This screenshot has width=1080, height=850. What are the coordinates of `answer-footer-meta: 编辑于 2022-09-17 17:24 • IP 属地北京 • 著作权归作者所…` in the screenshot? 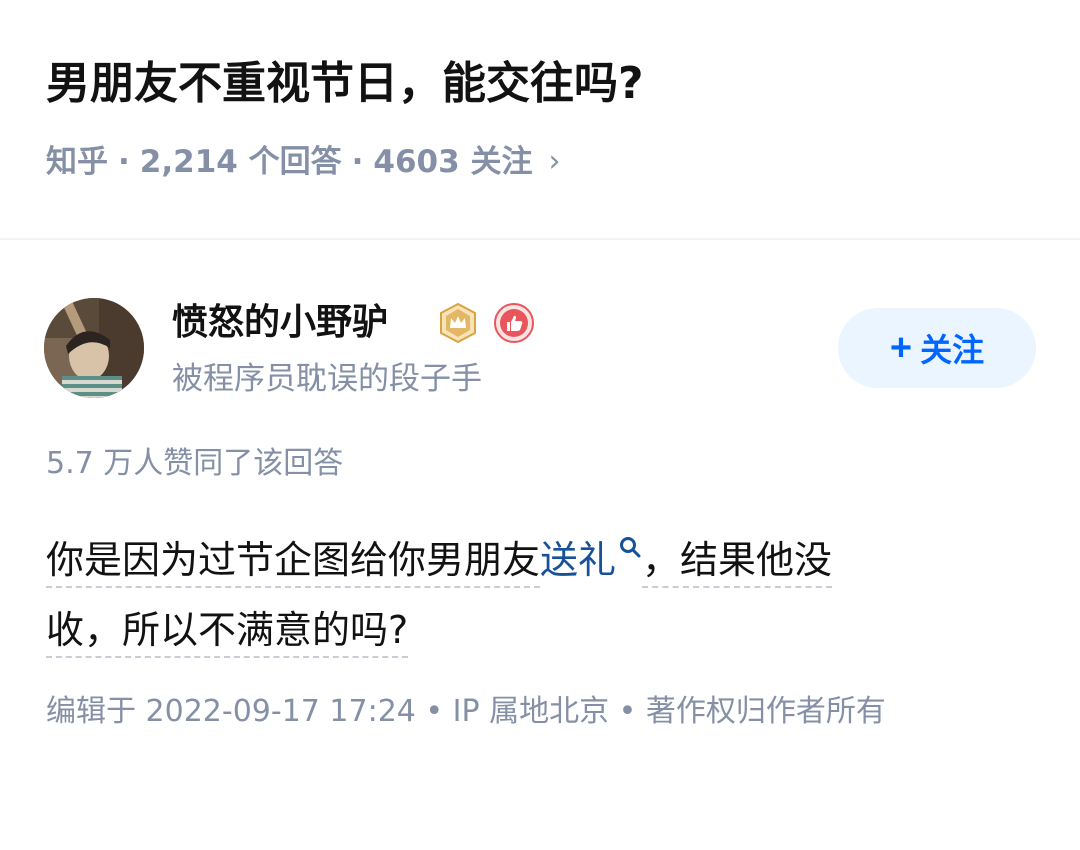 It's located at (466, 711).